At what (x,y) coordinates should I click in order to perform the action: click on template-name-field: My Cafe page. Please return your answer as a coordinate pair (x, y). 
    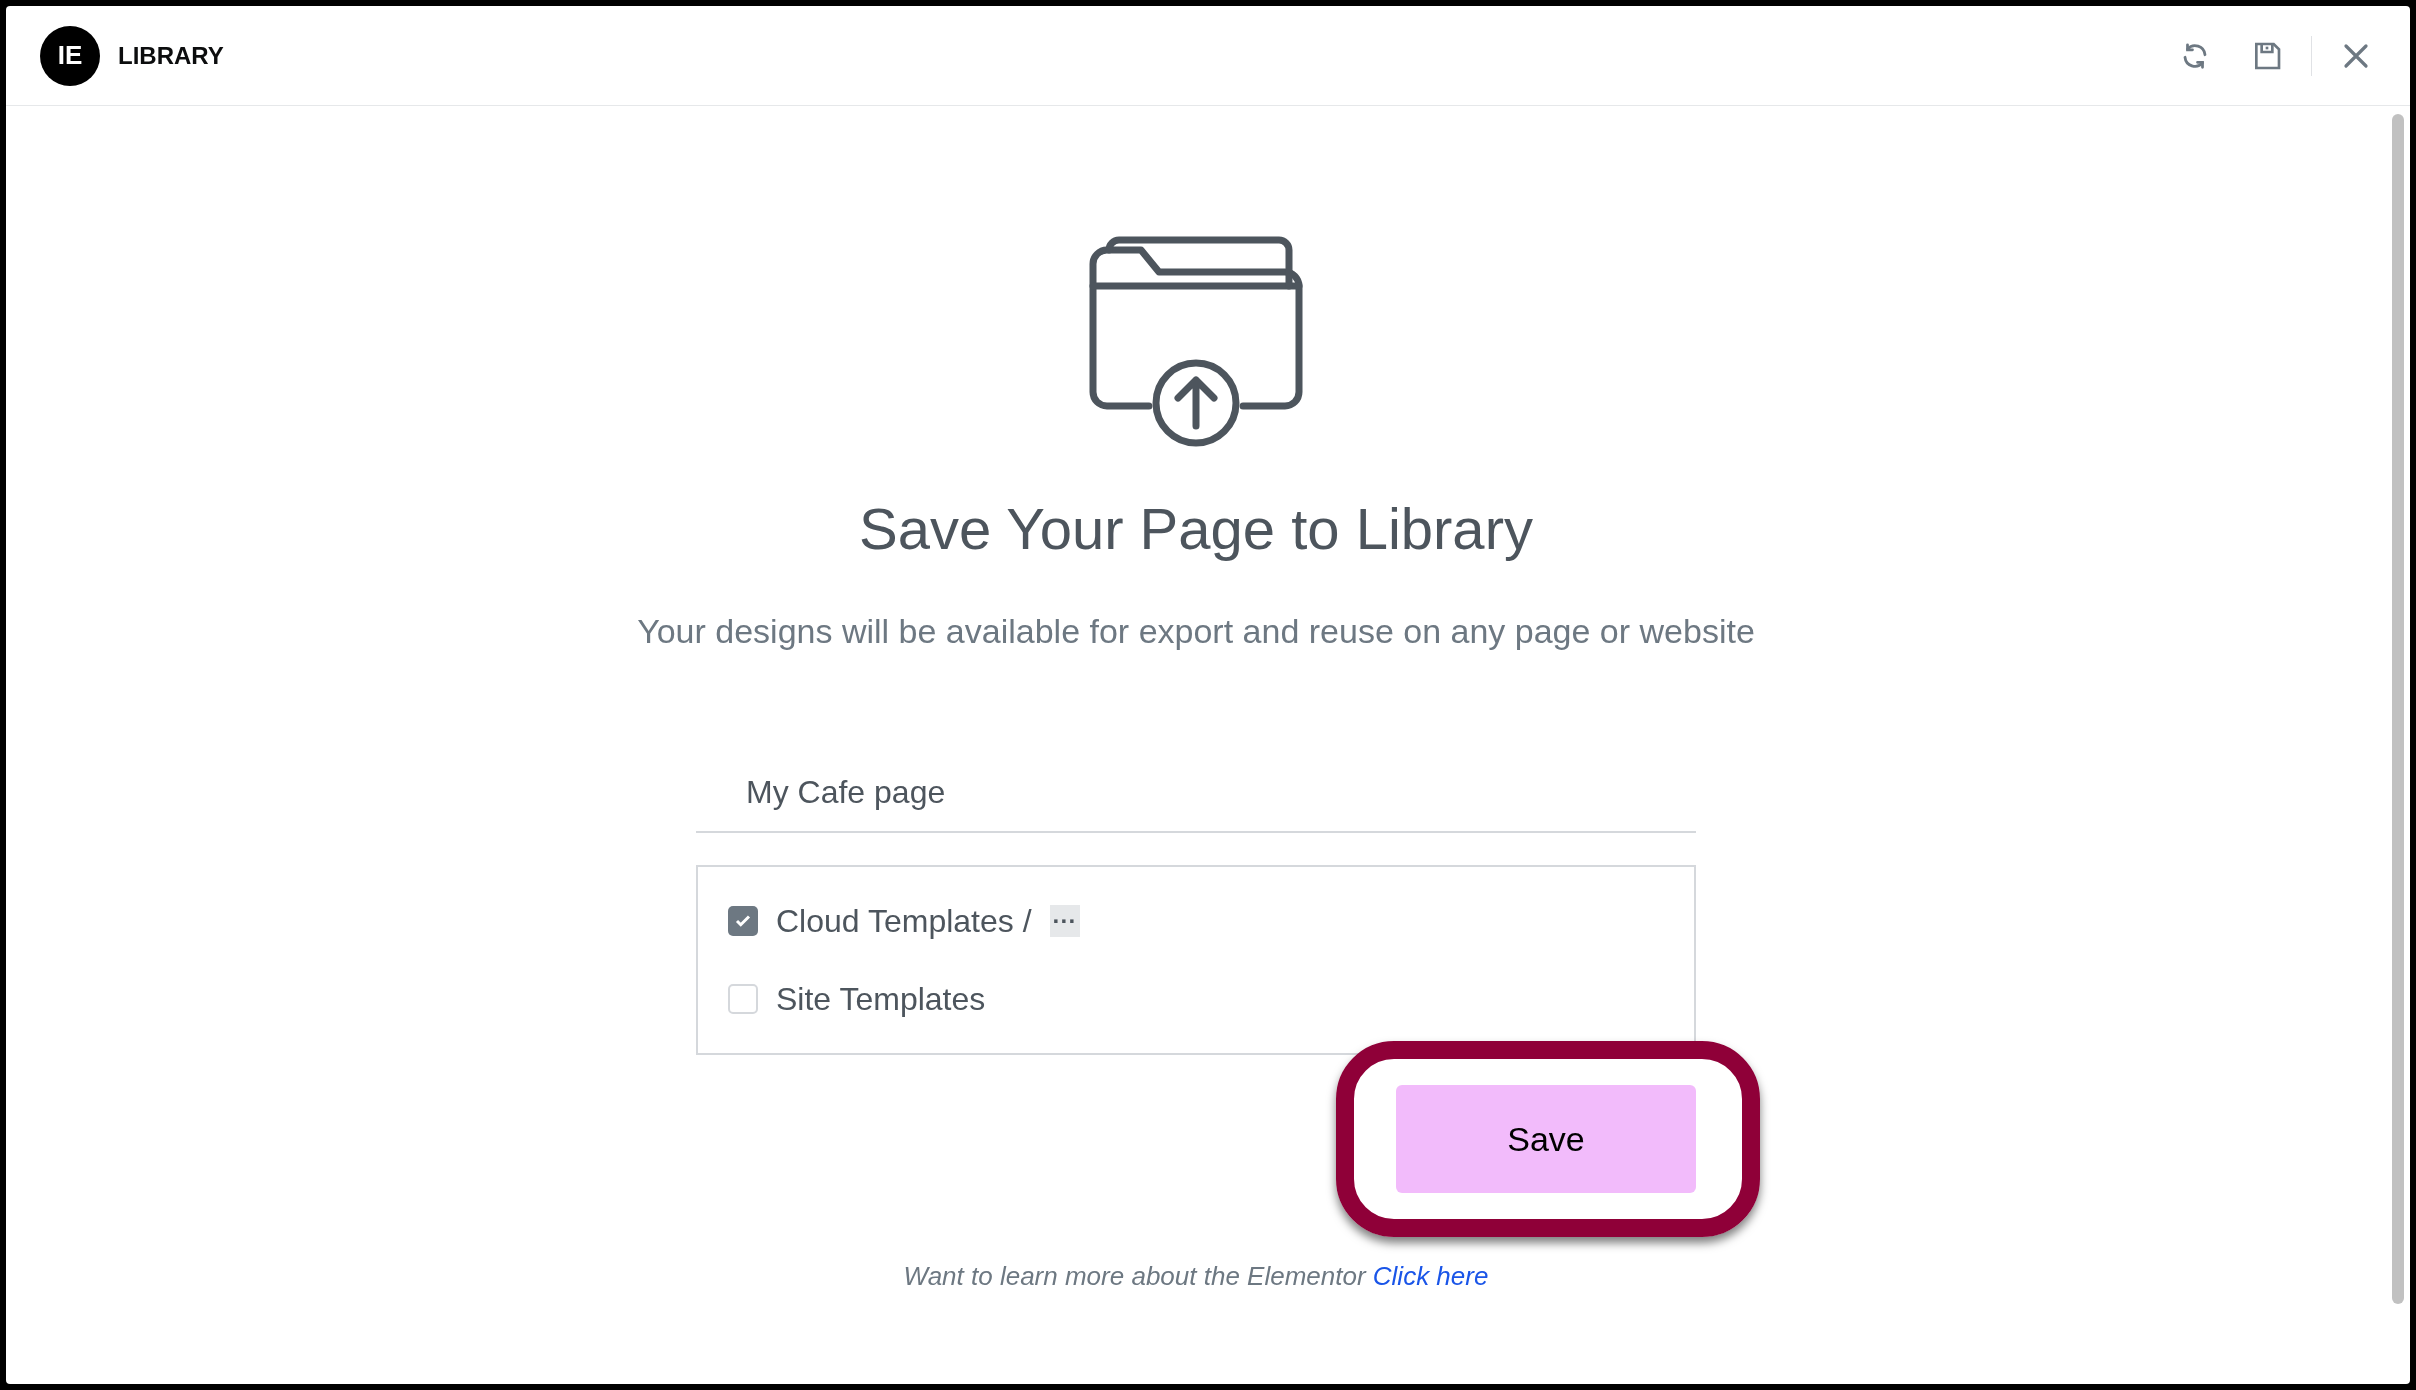
    Looking at the image, I should click on (1196, 793).